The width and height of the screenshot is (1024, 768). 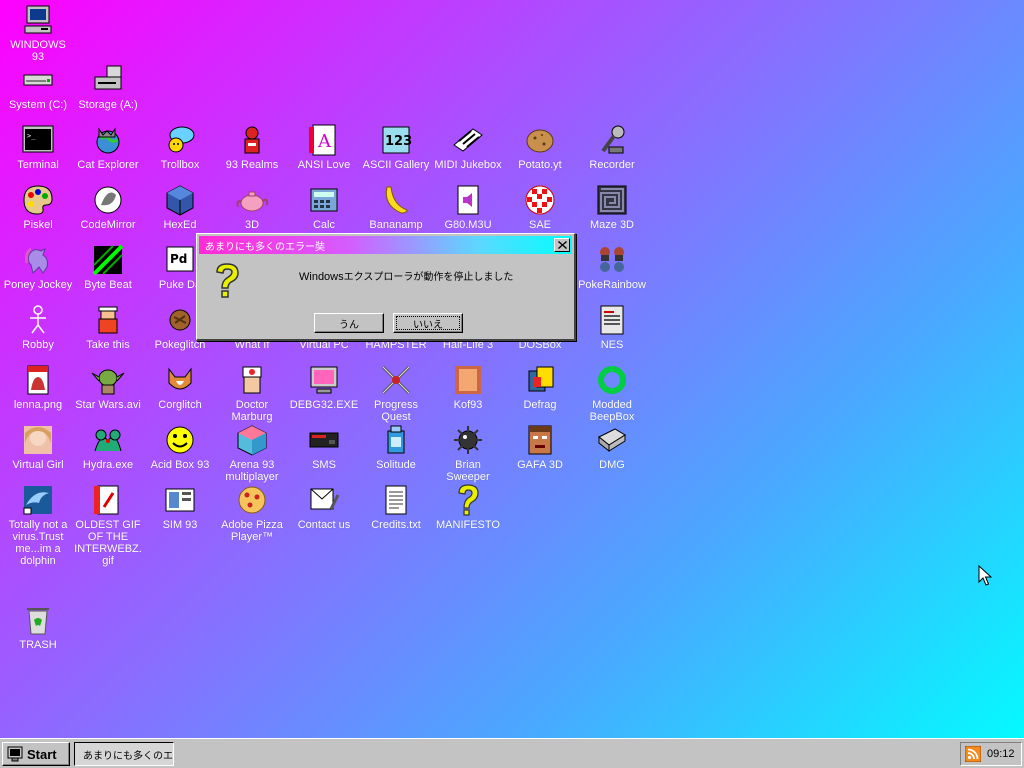 I want to click on cube-icon, so click(x=180, y=200).